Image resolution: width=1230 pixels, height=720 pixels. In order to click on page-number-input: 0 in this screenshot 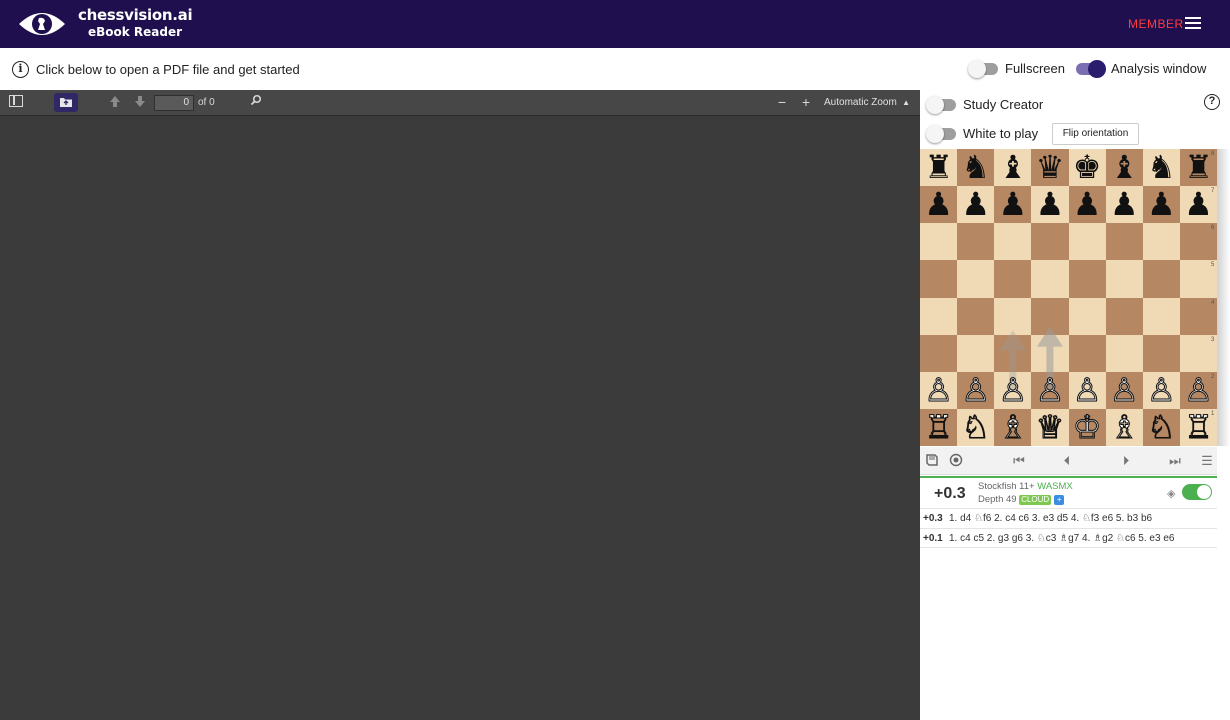, I will do `click(174, 103)`.